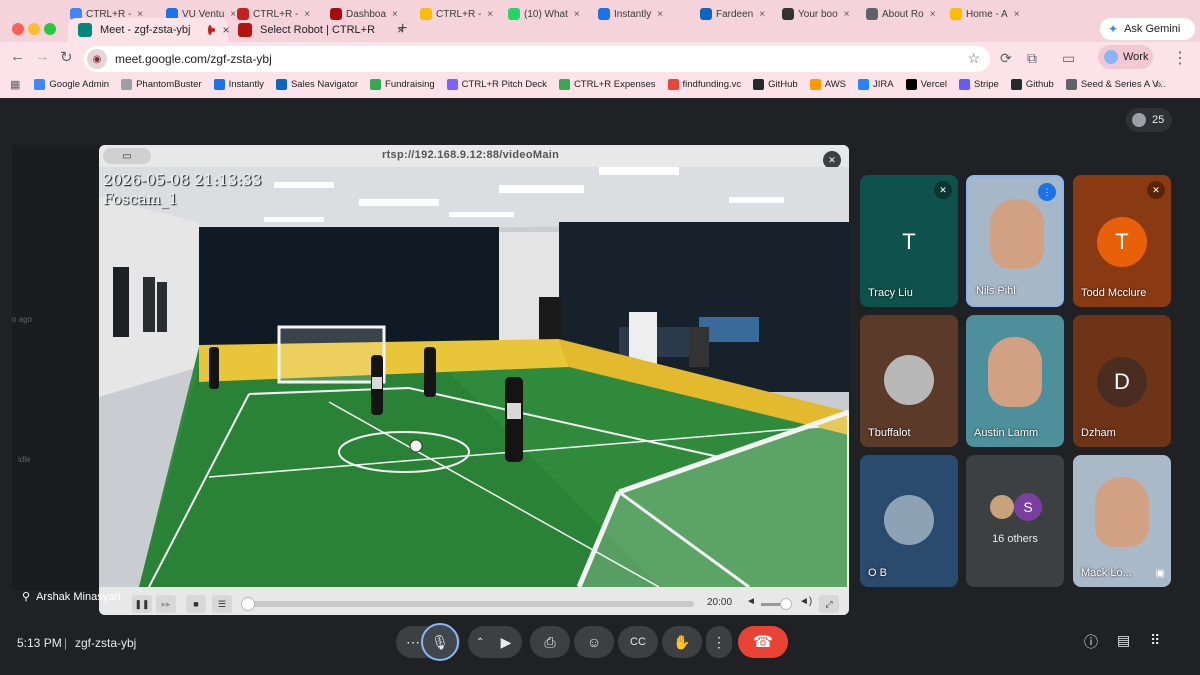 The height and width of the screenshot is (675, 1200). Describe the element at coordinates (1015, 381) in the screenshot. I see `participant-tile: Austin Lamm` at that location.